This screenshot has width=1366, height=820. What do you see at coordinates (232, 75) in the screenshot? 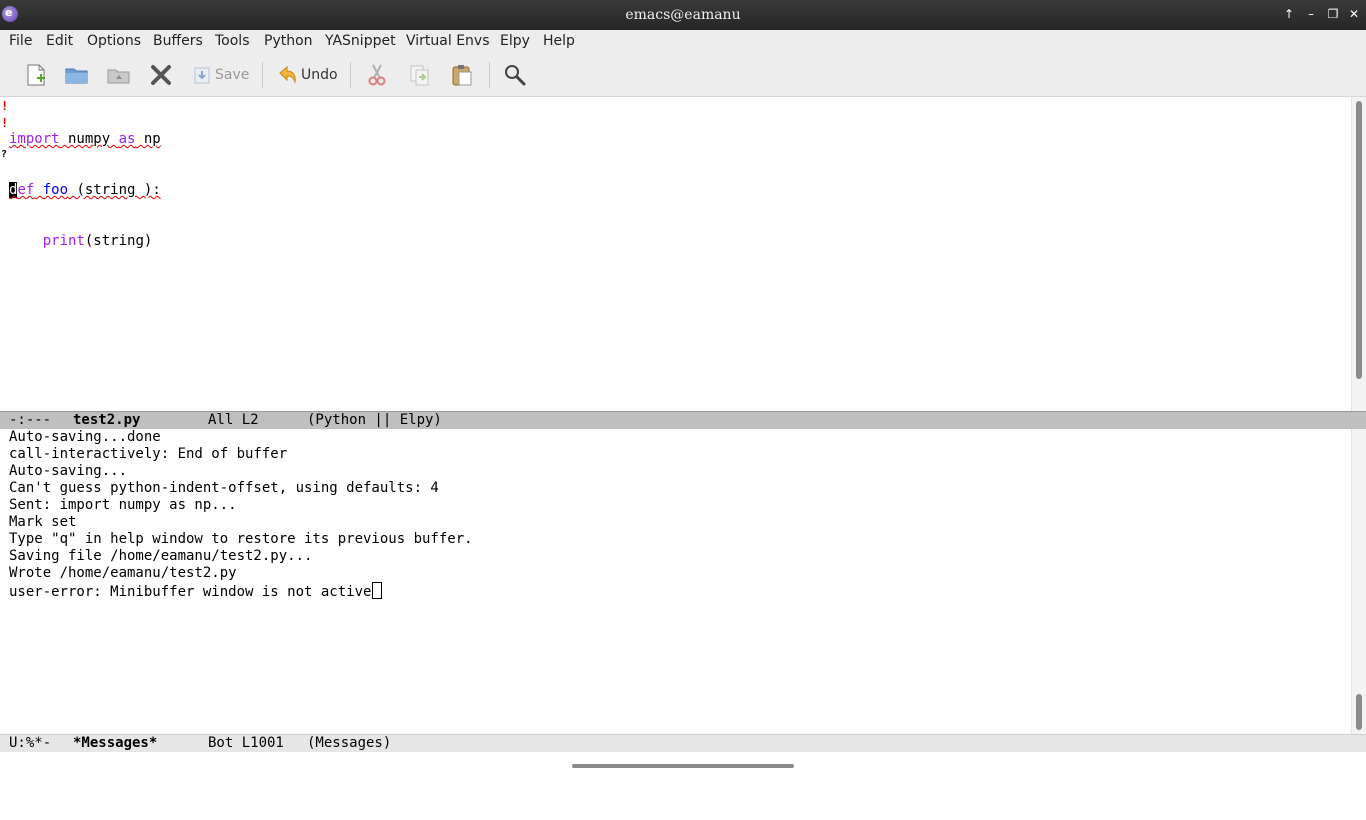
I see `save-label: Save` at bounding box center [232, 75].